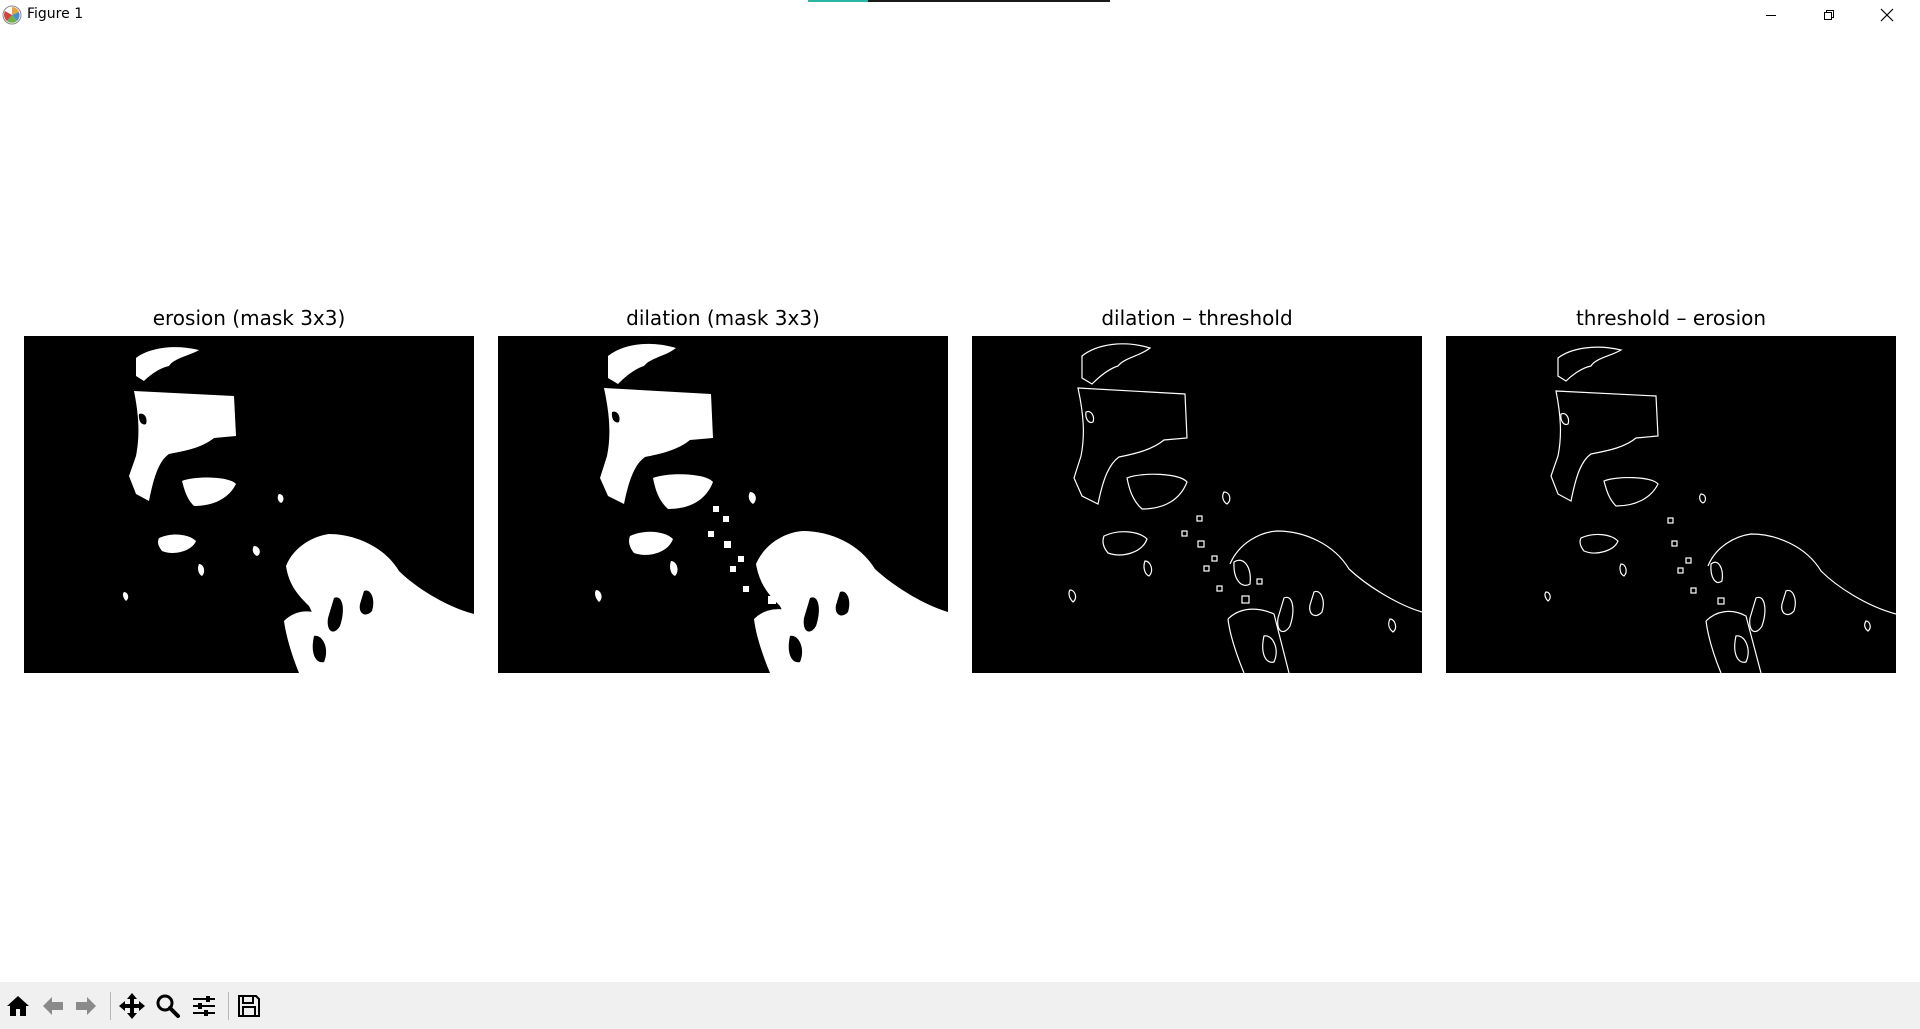  I want to click on image-panel-erosion, so click(249, 504).